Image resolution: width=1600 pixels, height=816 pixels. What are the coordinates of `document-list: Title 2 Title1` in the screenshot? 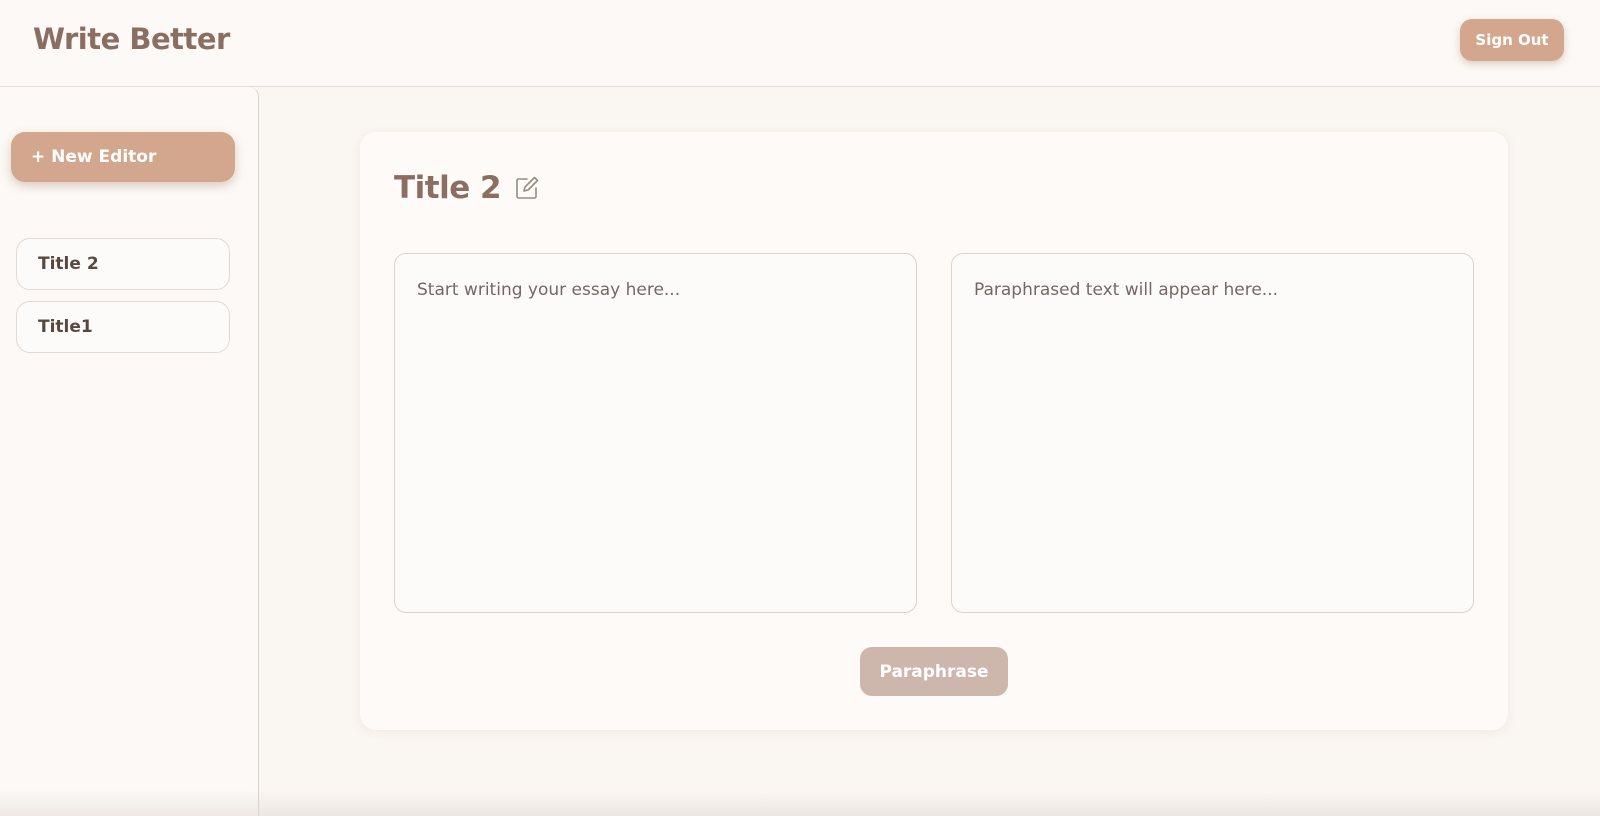 It's located at (123, 301).